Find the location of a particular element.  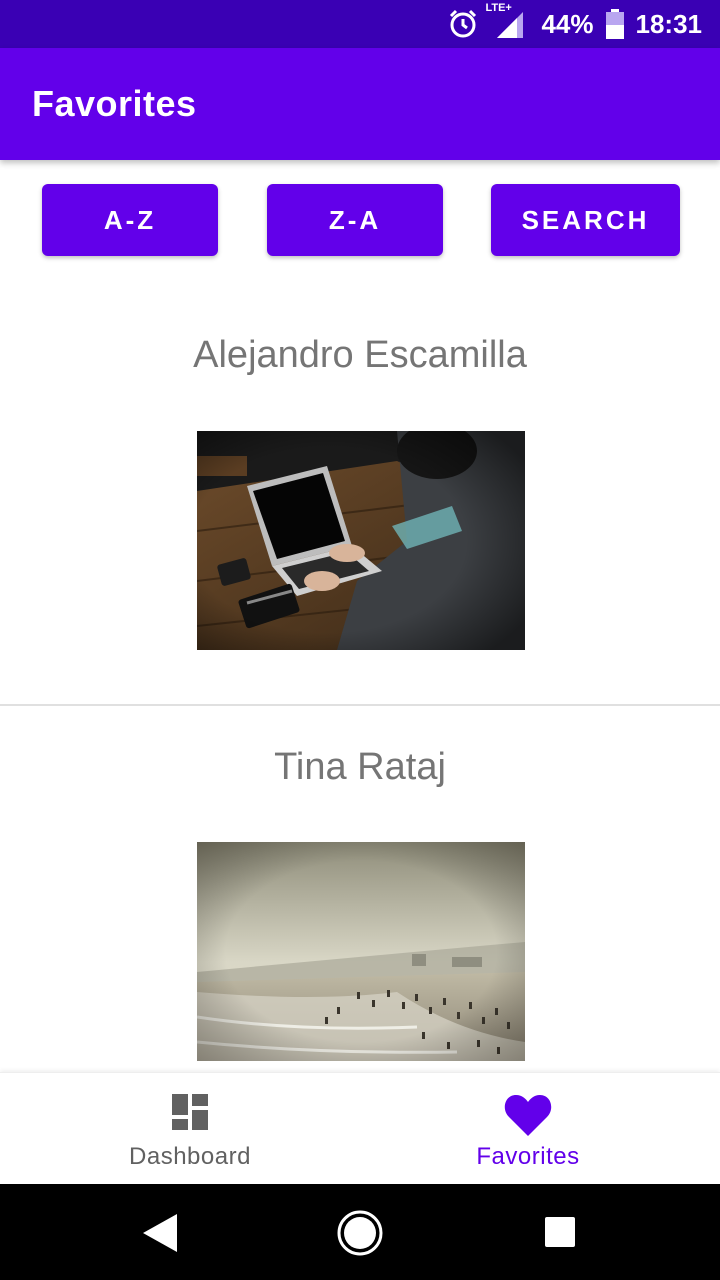

nav-item-favorites: Favorites is located at coordinates (528, 1129).